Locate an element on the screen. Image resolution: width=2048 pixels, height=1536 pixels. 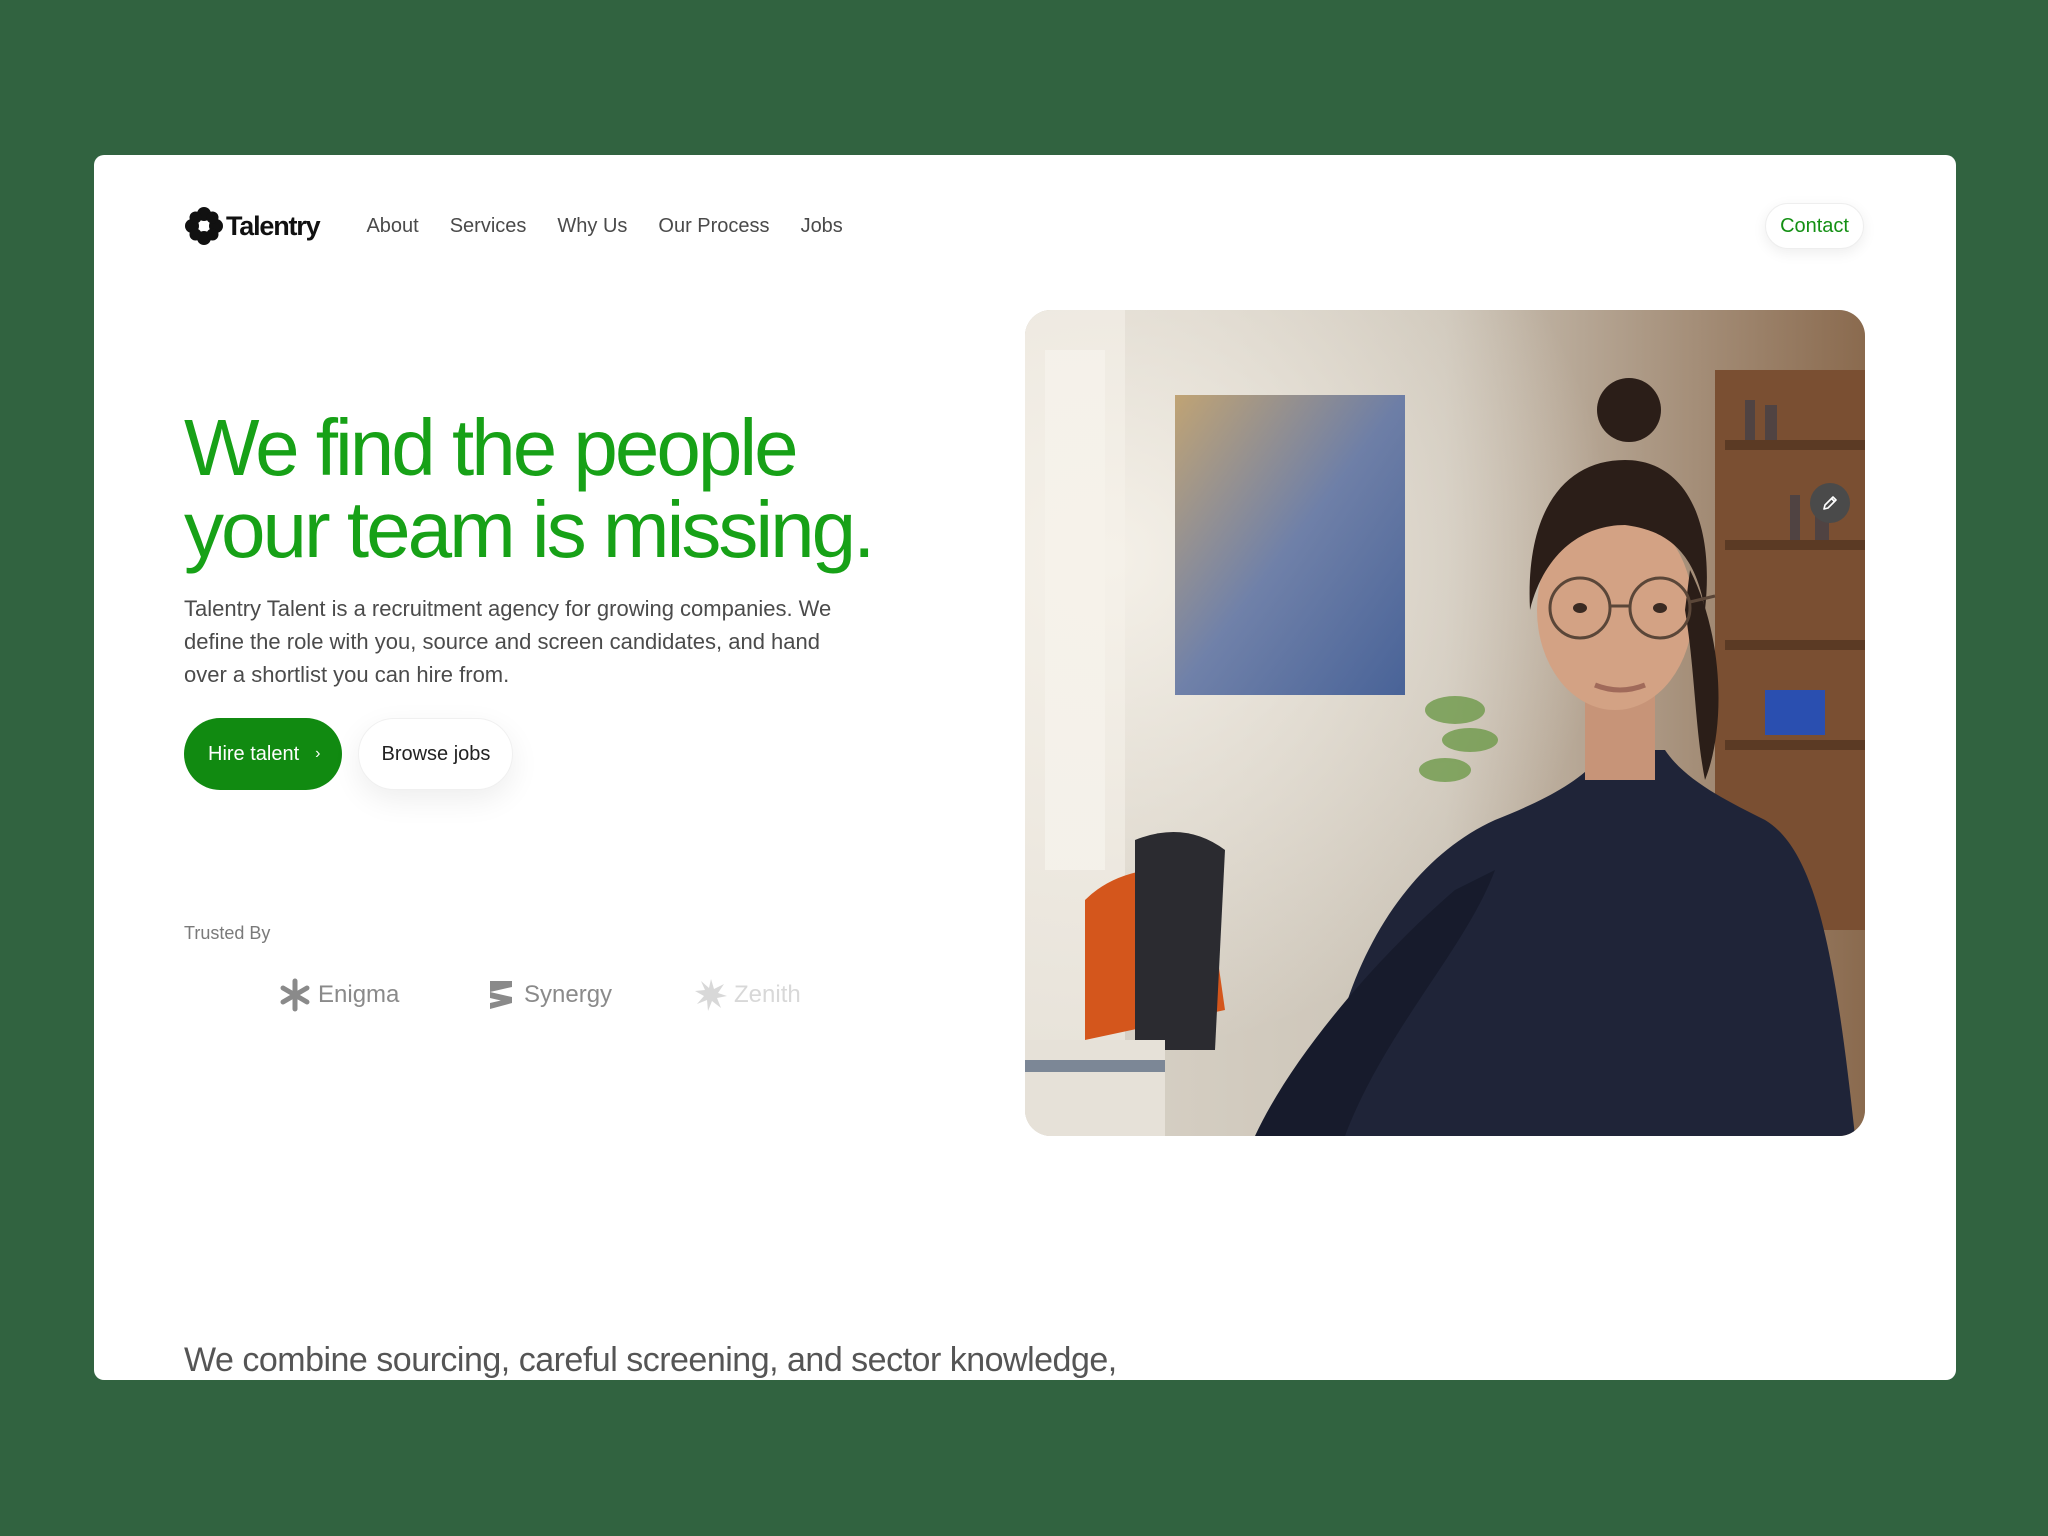
browse-jobs-button: Browse jobs is located at coordinates (436, 754).